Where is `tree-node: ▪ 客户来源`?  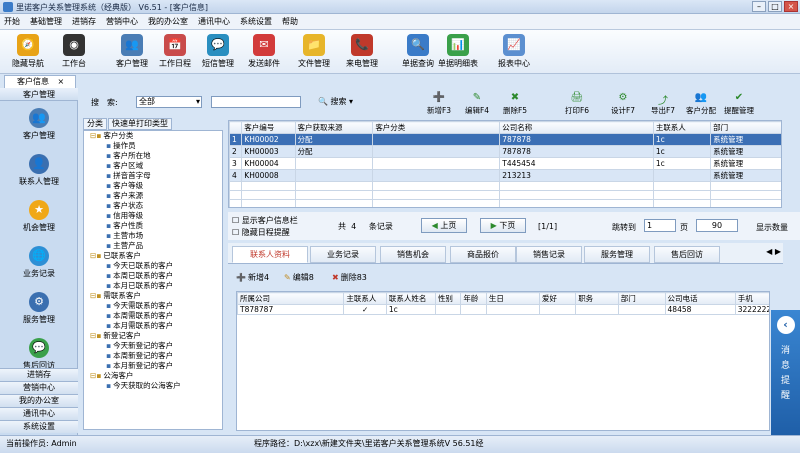 tree-node: ▪ 客户来源 is located at coordinates (153, 196).